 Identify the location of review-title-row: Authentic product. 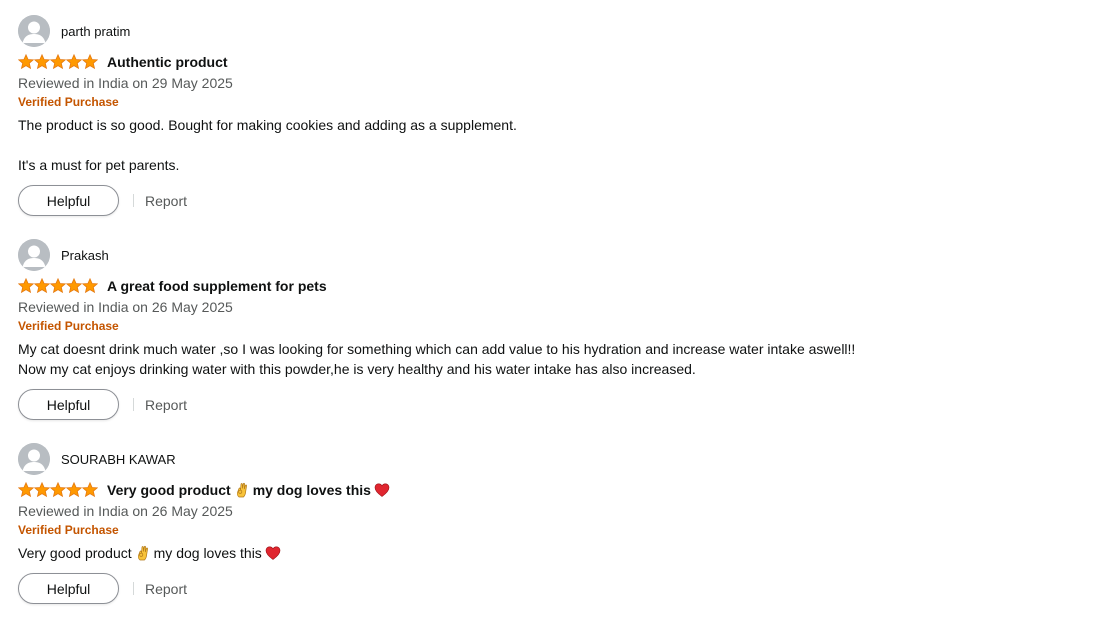
(558, 62).